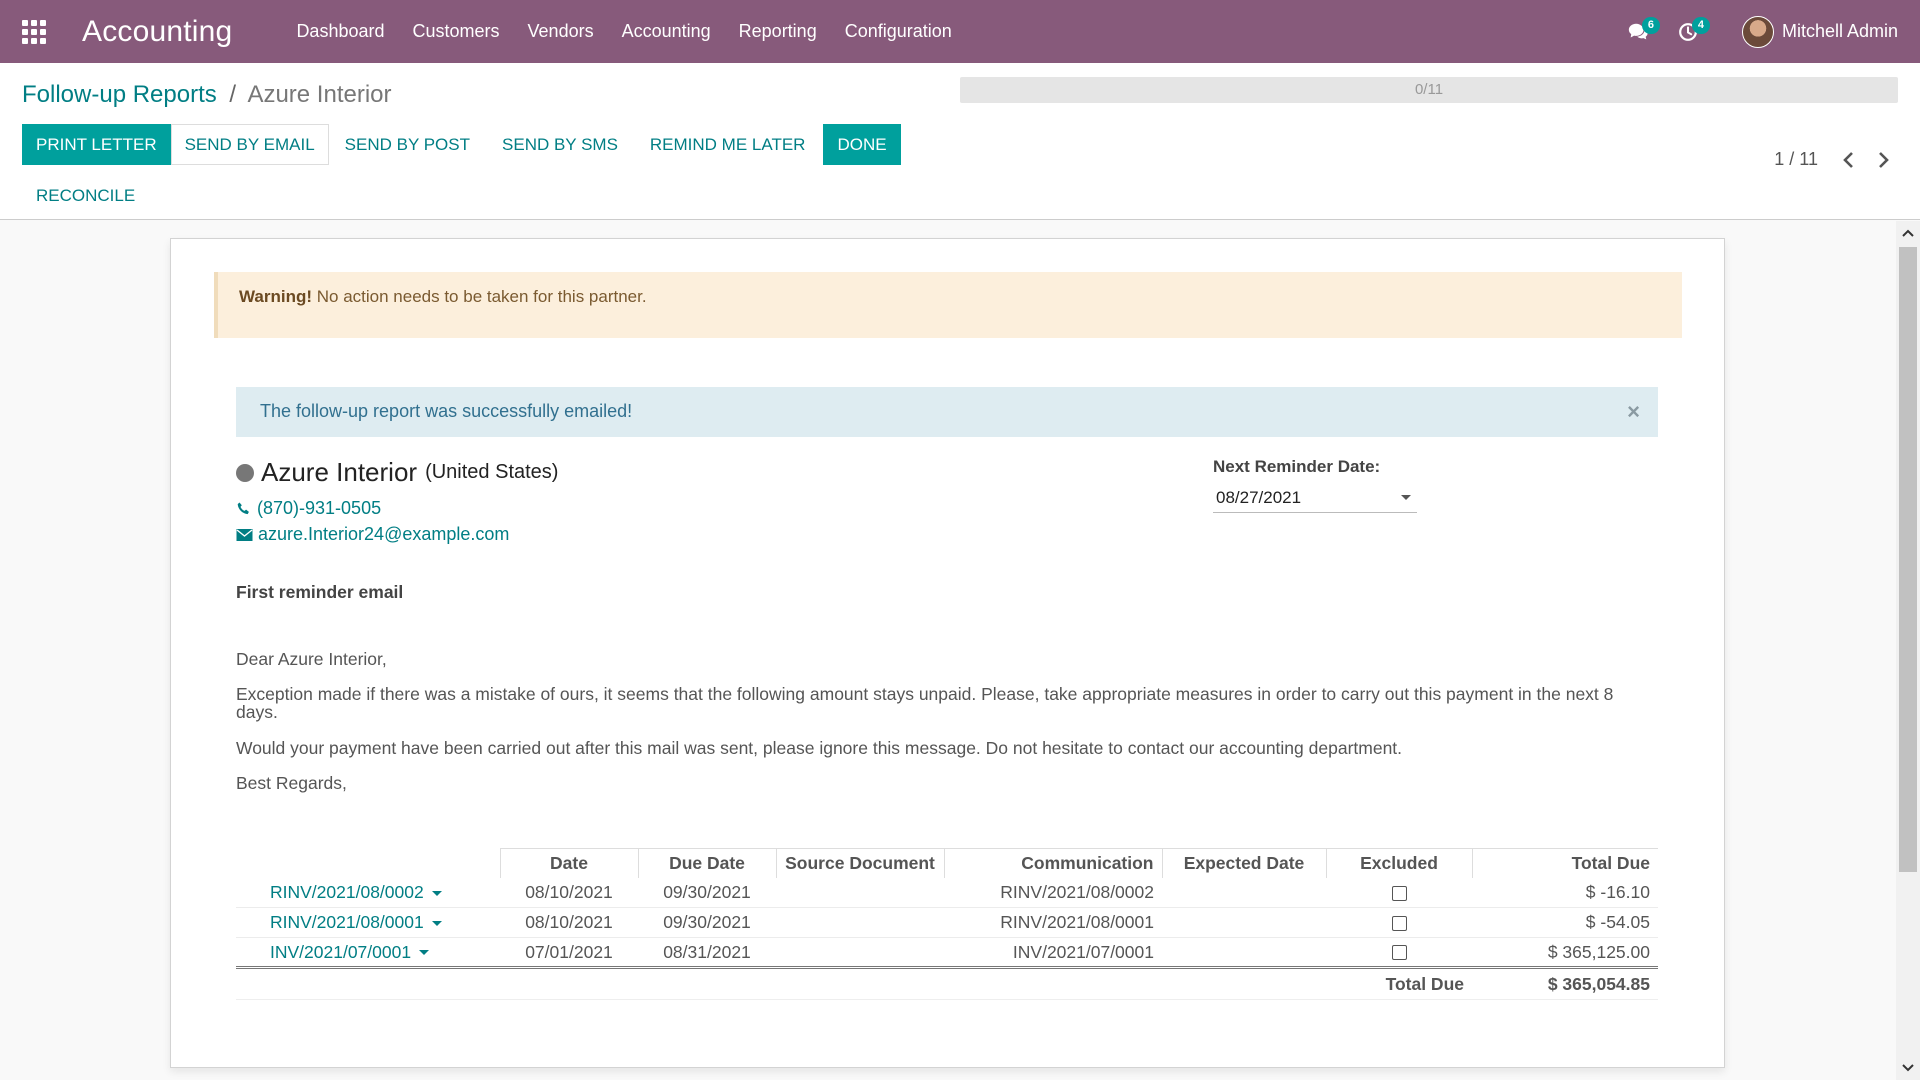 The width and height of the screenshot is (1920, 1080). Describe the element at coordinates (340, 31) in the screenshot. I see `menu-dashboard: Dashboard` at that location.